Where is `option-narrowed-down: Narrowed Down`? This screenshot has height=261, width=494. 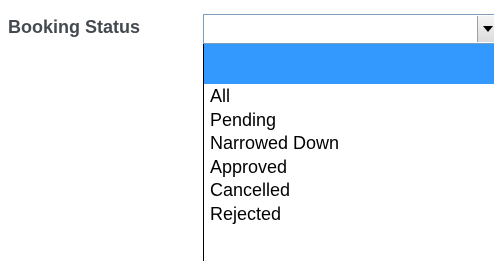
option-narrowed-down: Narrowed Down is located at coordinates (349, 143).